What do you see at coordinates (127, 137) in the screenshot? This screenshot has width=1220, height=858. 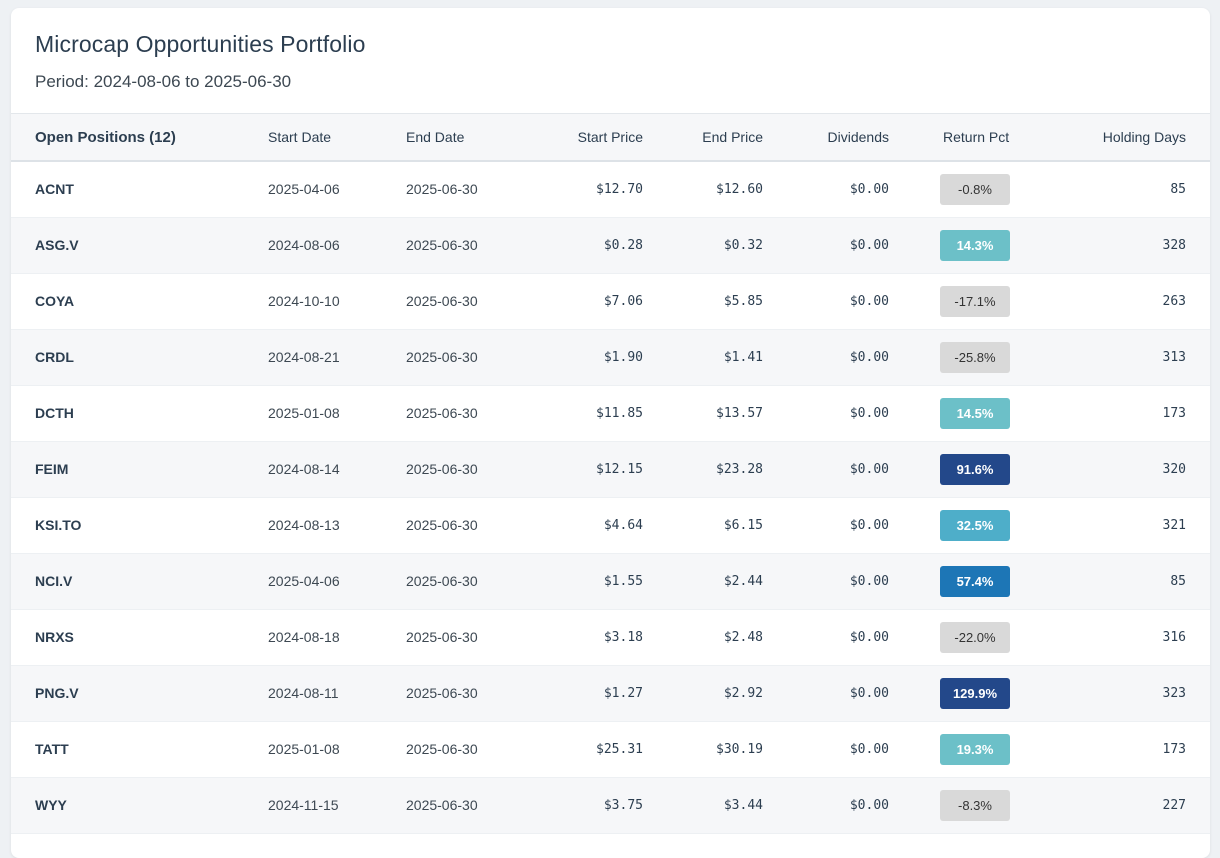 I see `column-header-positions: Open Positions (12)` at bounding box center [127, 137].